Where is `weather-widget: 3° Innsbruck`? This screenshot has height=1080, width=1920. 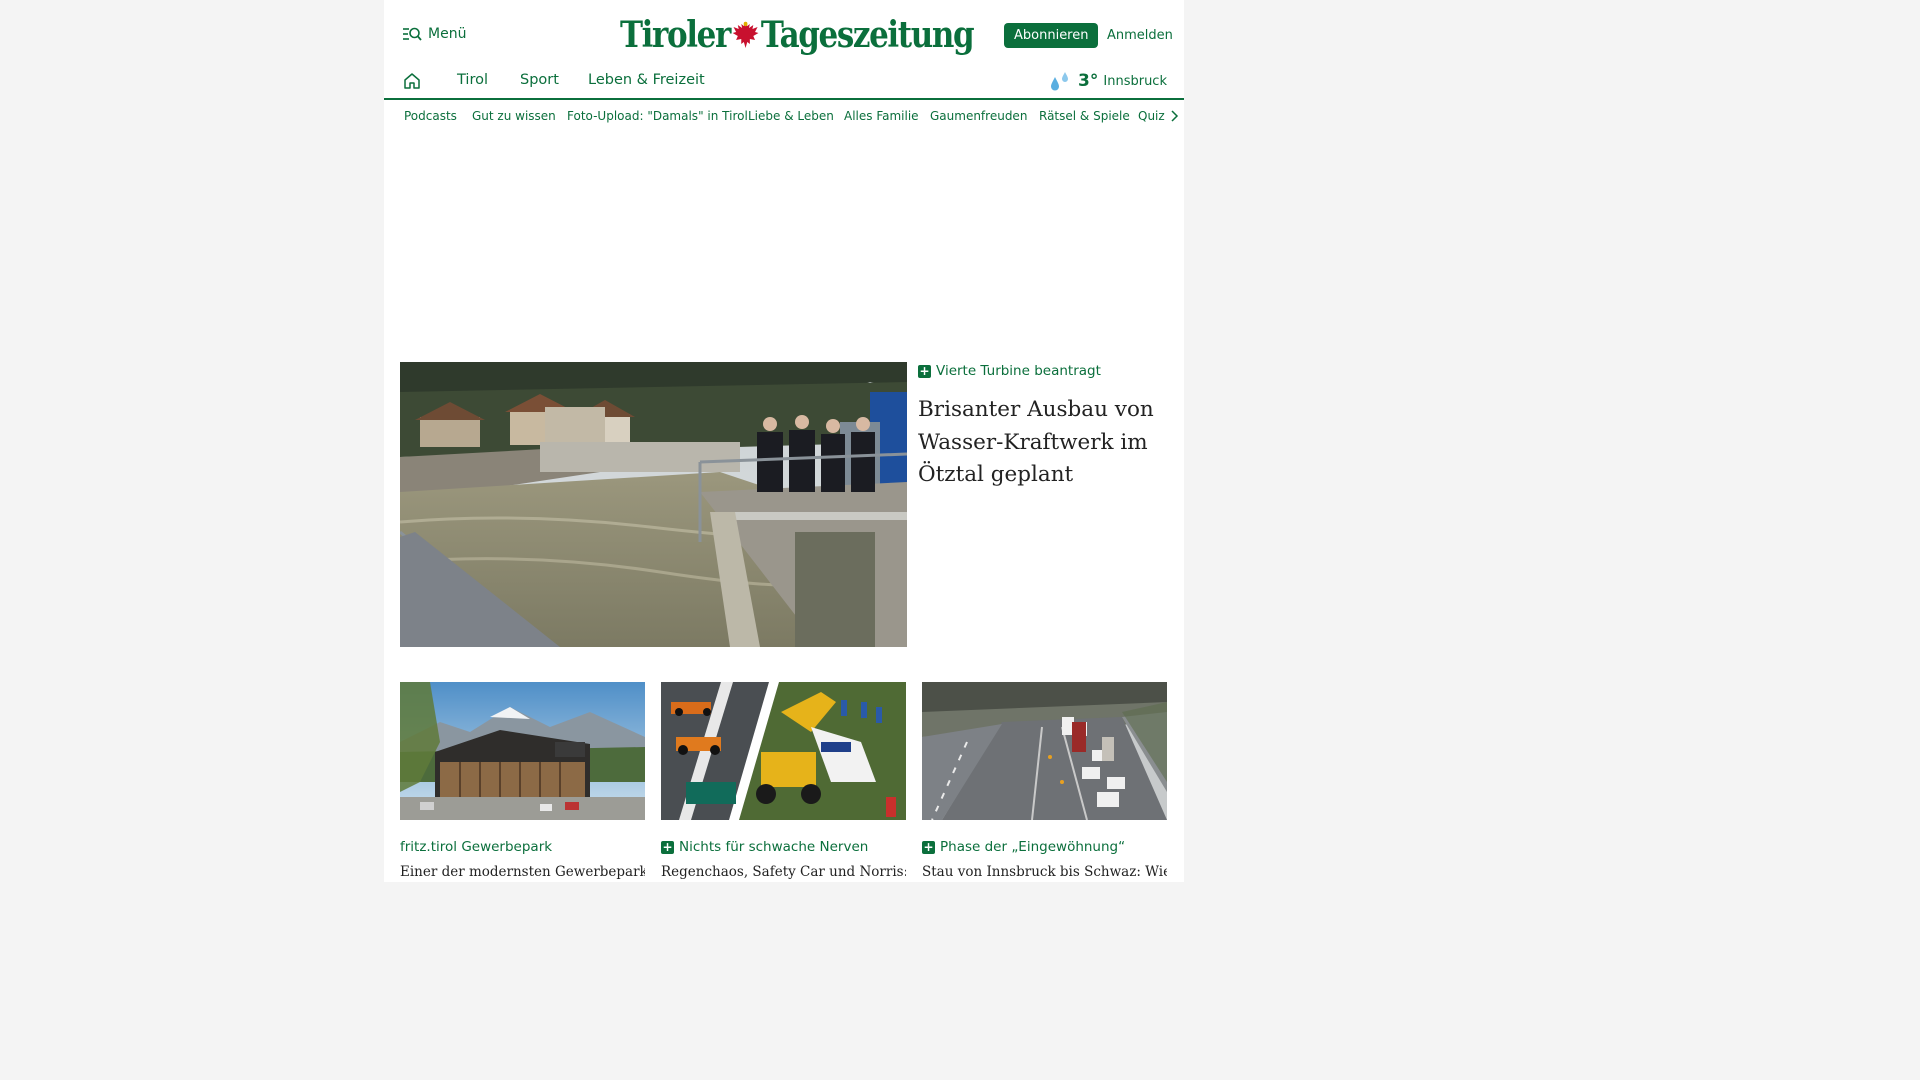 weather-widget: 3° Innsbruck is located at coordinates (1107, 81).